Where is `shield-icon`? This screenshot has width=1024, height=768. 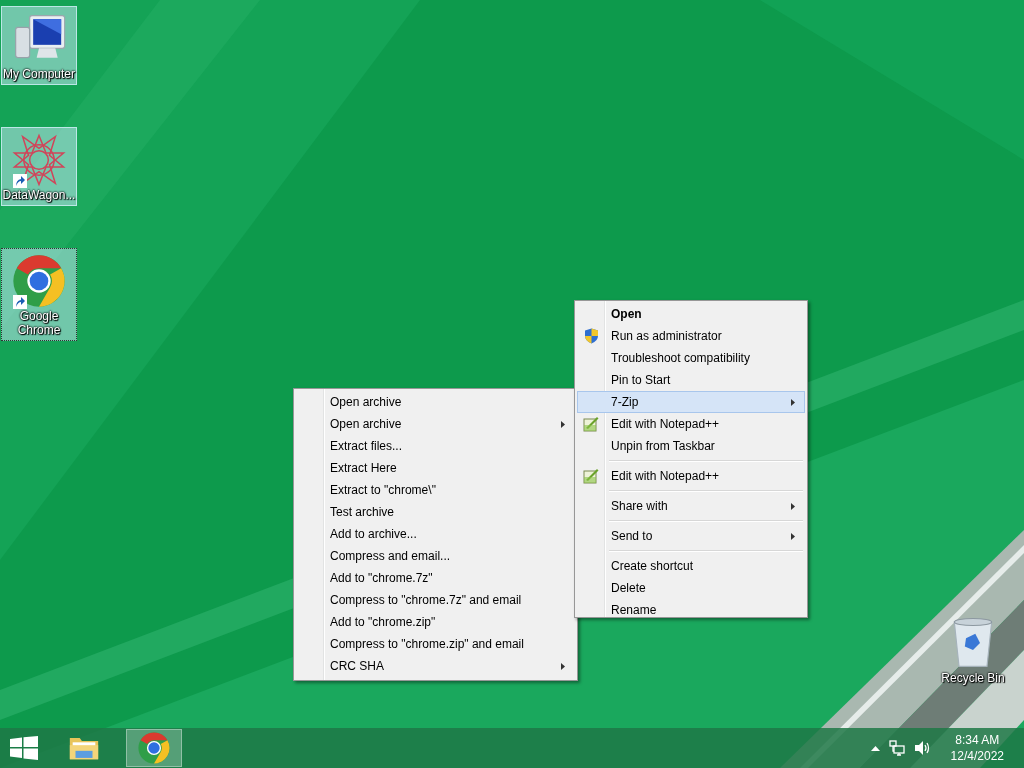
shield-icon is located at coordinates (591, 336).